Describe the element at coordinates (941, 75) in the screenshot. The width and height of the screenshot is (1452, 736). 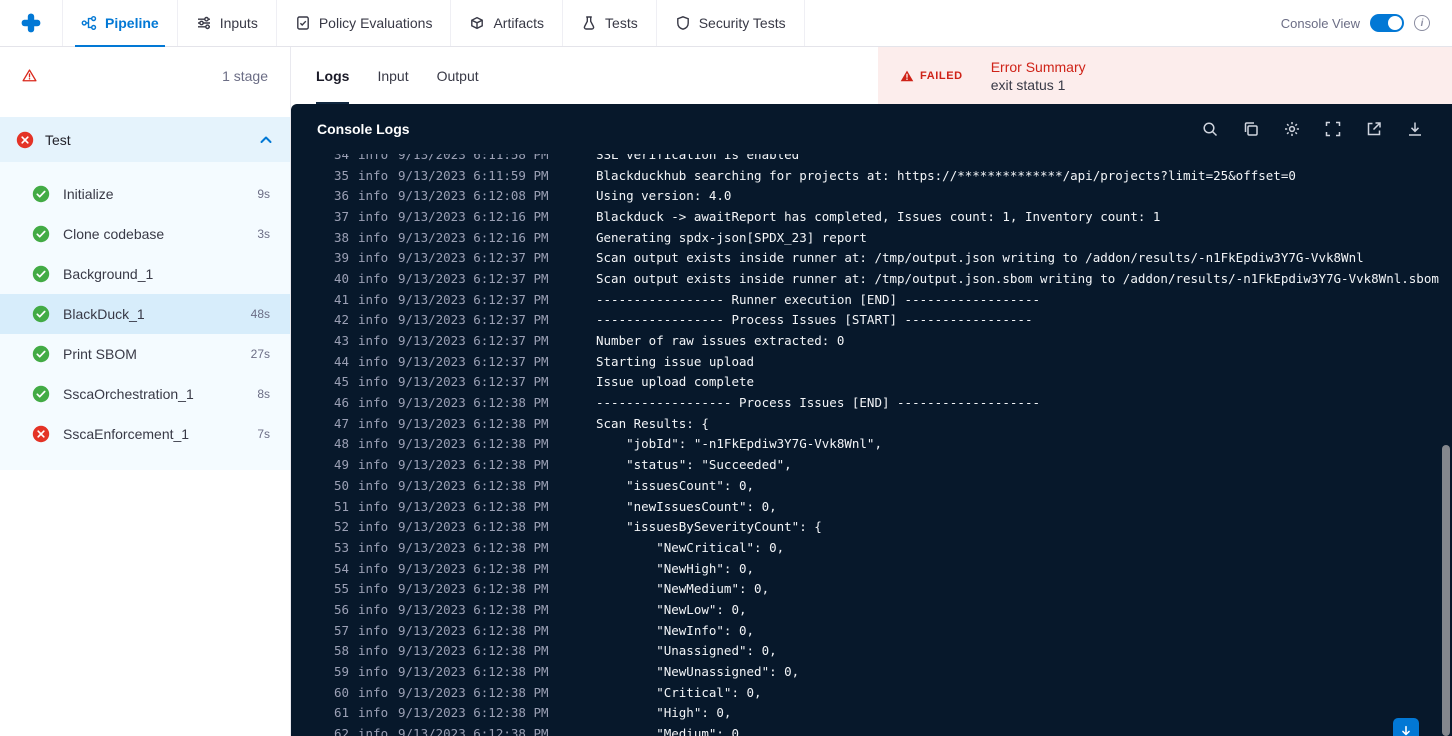
I see `failed-badge-label: FAILED` at that location.